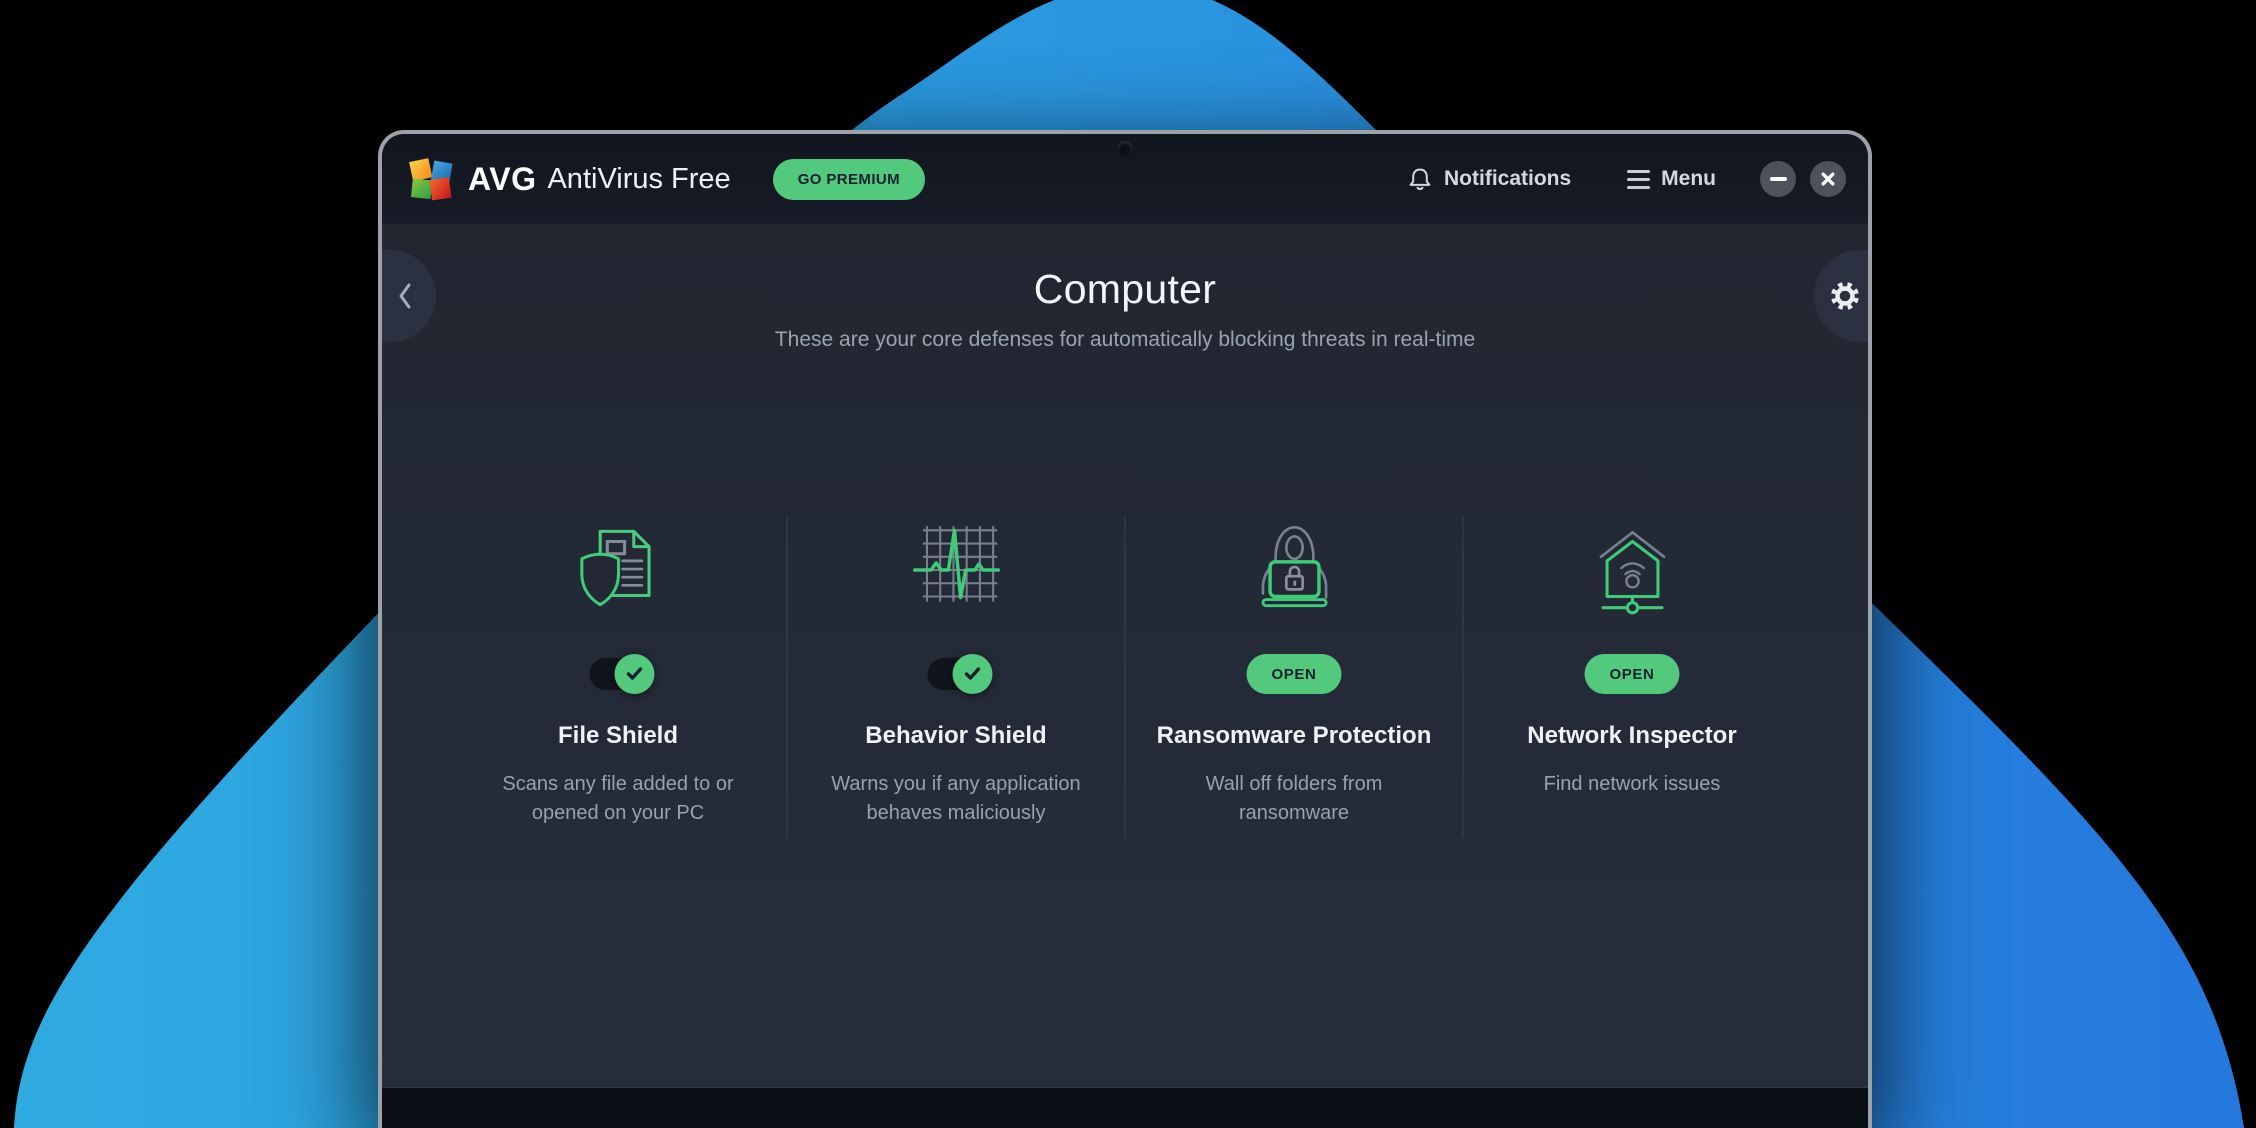 This screenshot has width=2256, height=1128. What do you see at coordinates (1632, 735) in the screenshot?
I see `card-title: Network Inspector` at bounding box center [1632, 735].